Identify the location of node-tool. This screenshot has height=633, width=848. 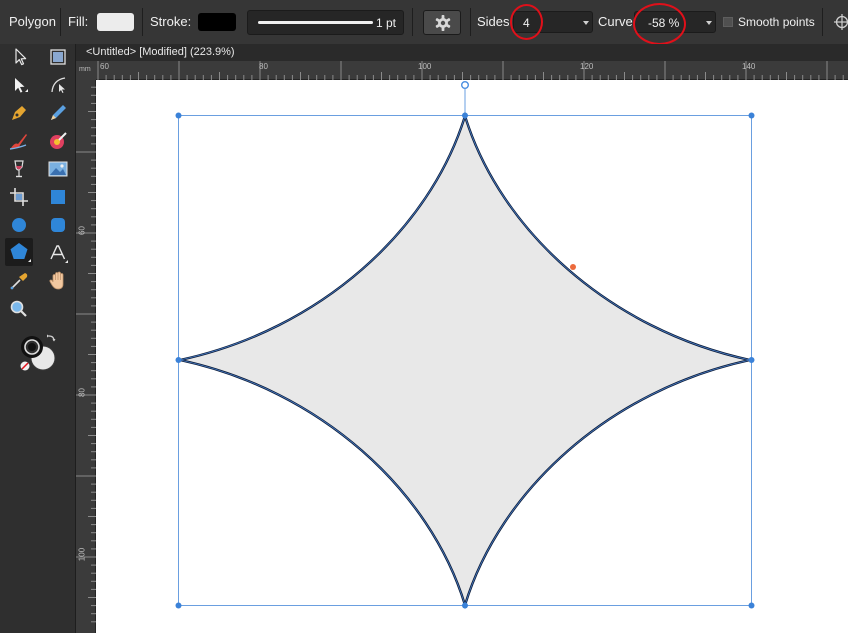
(19, 85).